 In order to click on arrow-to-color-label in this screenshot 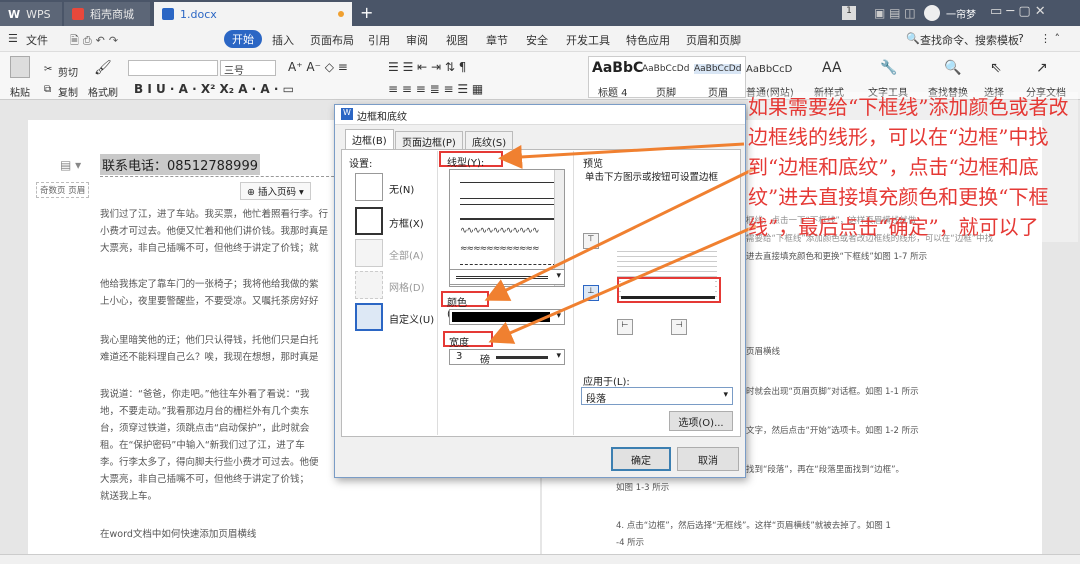, I will do `click(620, 233)`.